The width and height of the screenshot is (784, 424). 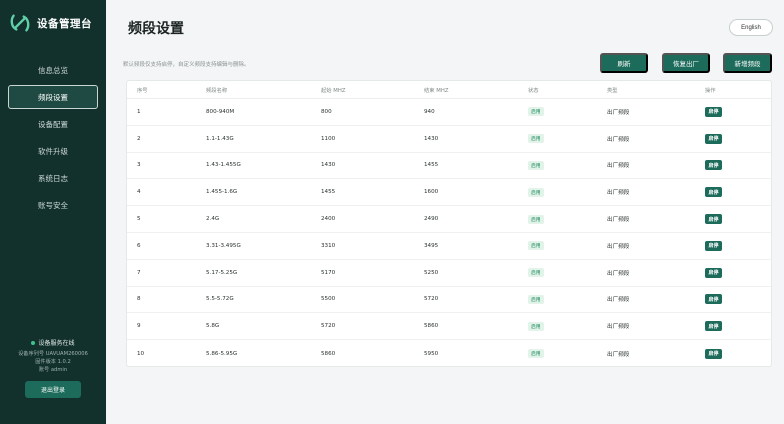 What do you see at coordinates (139, 326) in the screenshot?
I see `cell-no: 9` at bounding box center [139, 326].